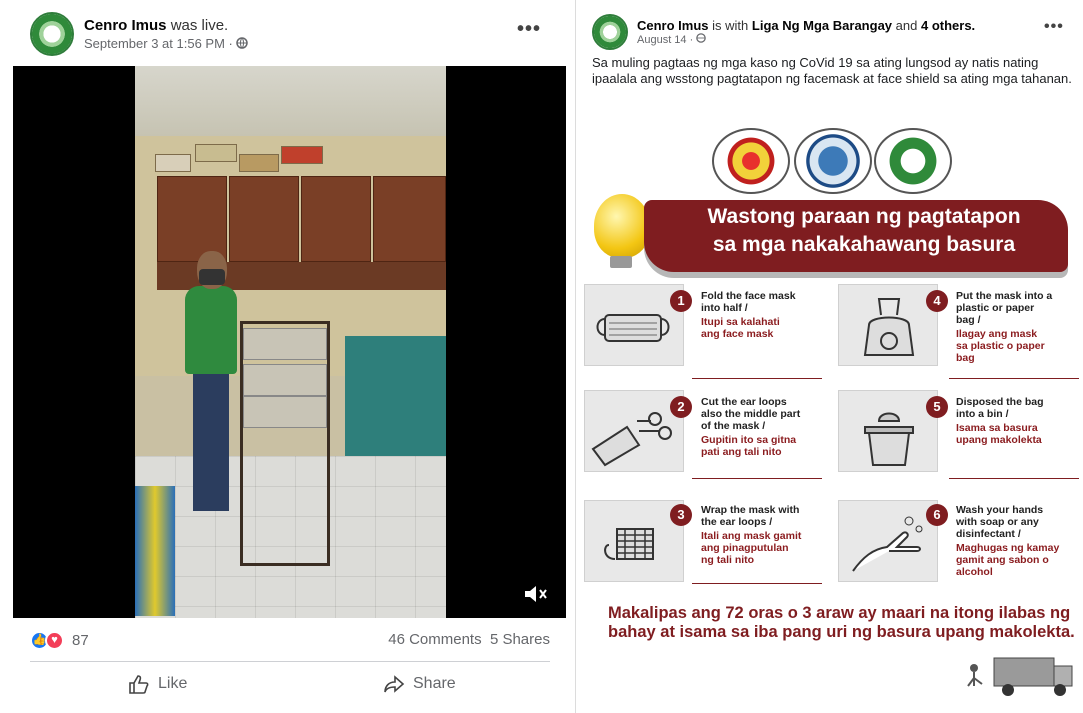 This screenshot has height=713, width=1083. I want to click on post-date: August 14 ·, so click(665, 40).